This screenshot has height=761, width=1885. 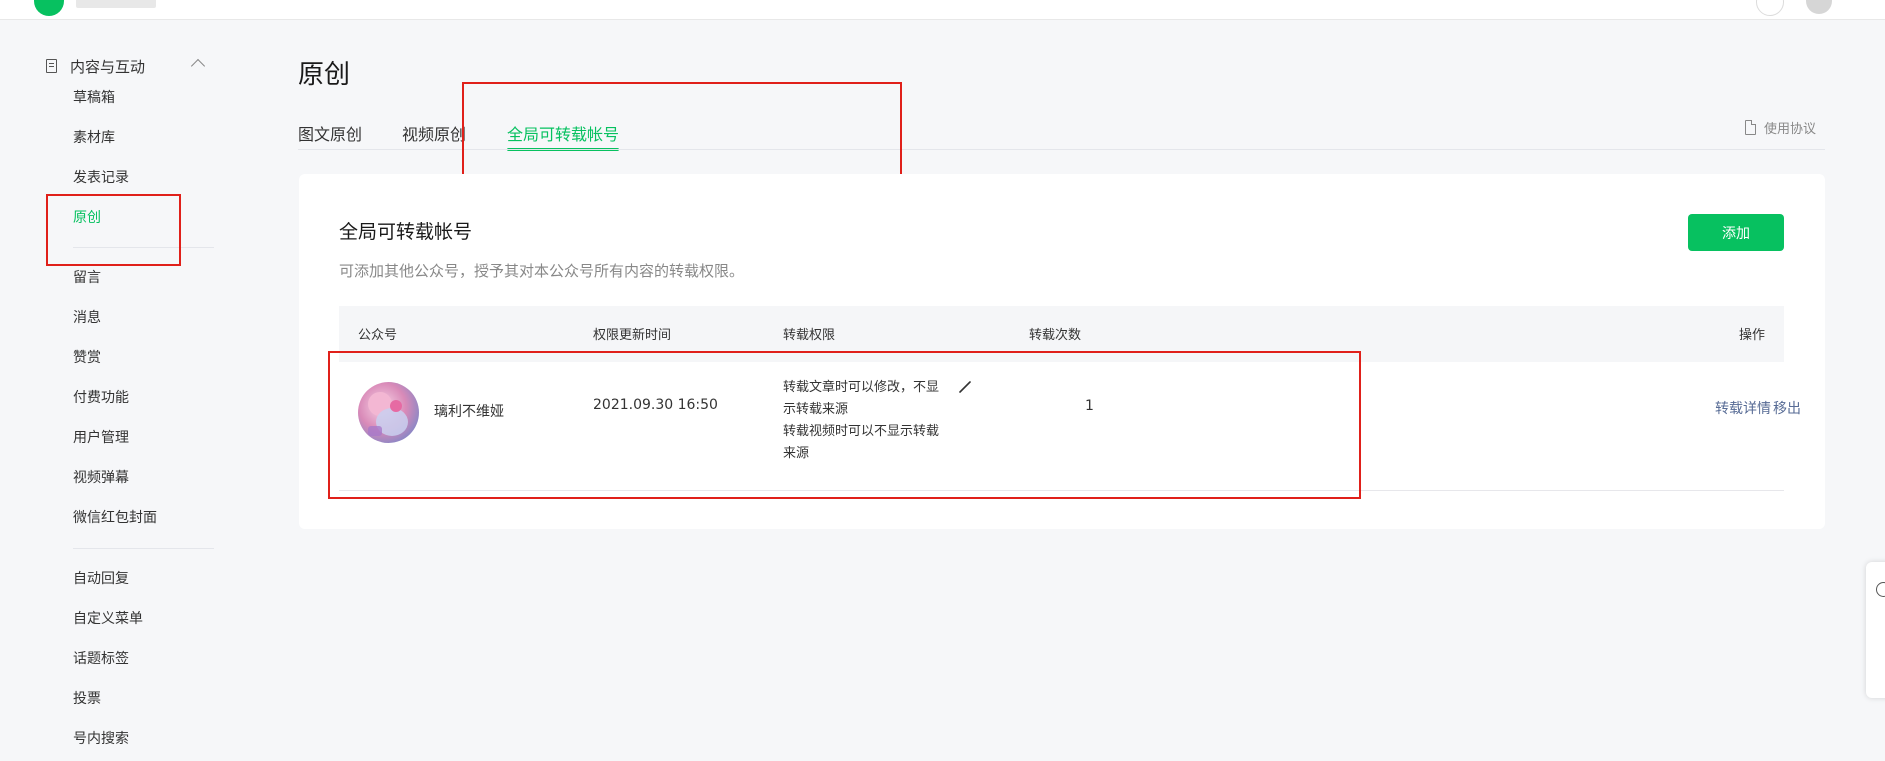 I want to click on sidebar-item-video-danmaku: 视频弹幕, so click(x=101, y=478).